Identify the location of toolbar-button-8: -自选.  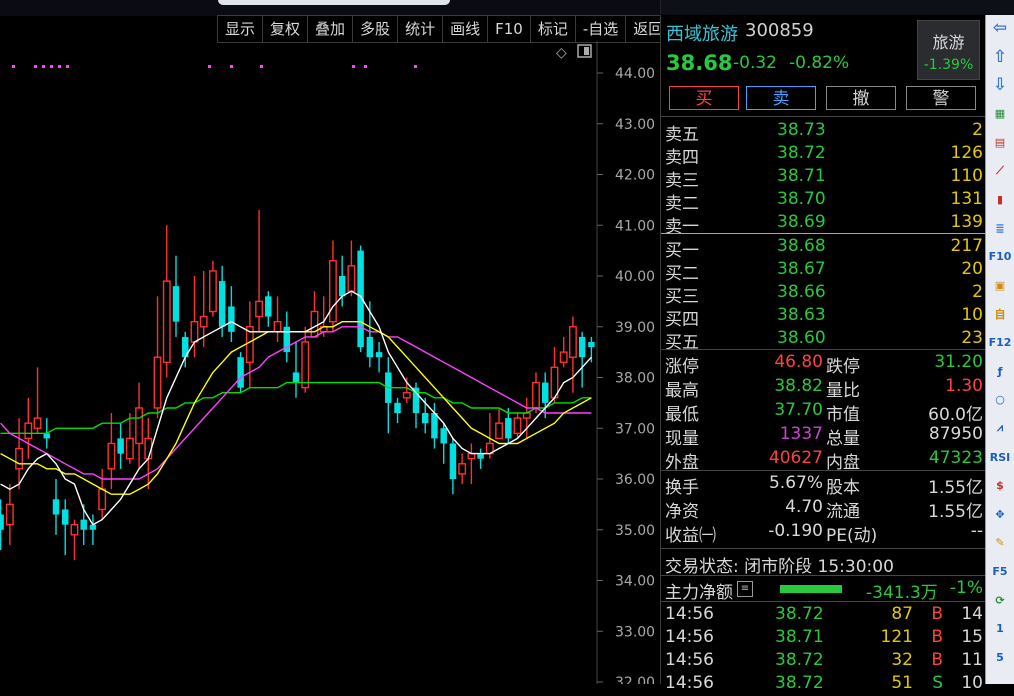
(599, 29).